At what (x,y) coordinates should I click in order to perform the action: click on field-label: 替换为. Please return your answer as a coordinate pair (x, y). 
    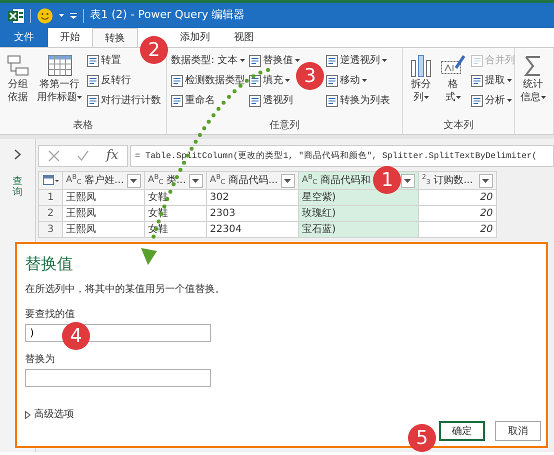
    Looking at the image, I should click on (40, 359).